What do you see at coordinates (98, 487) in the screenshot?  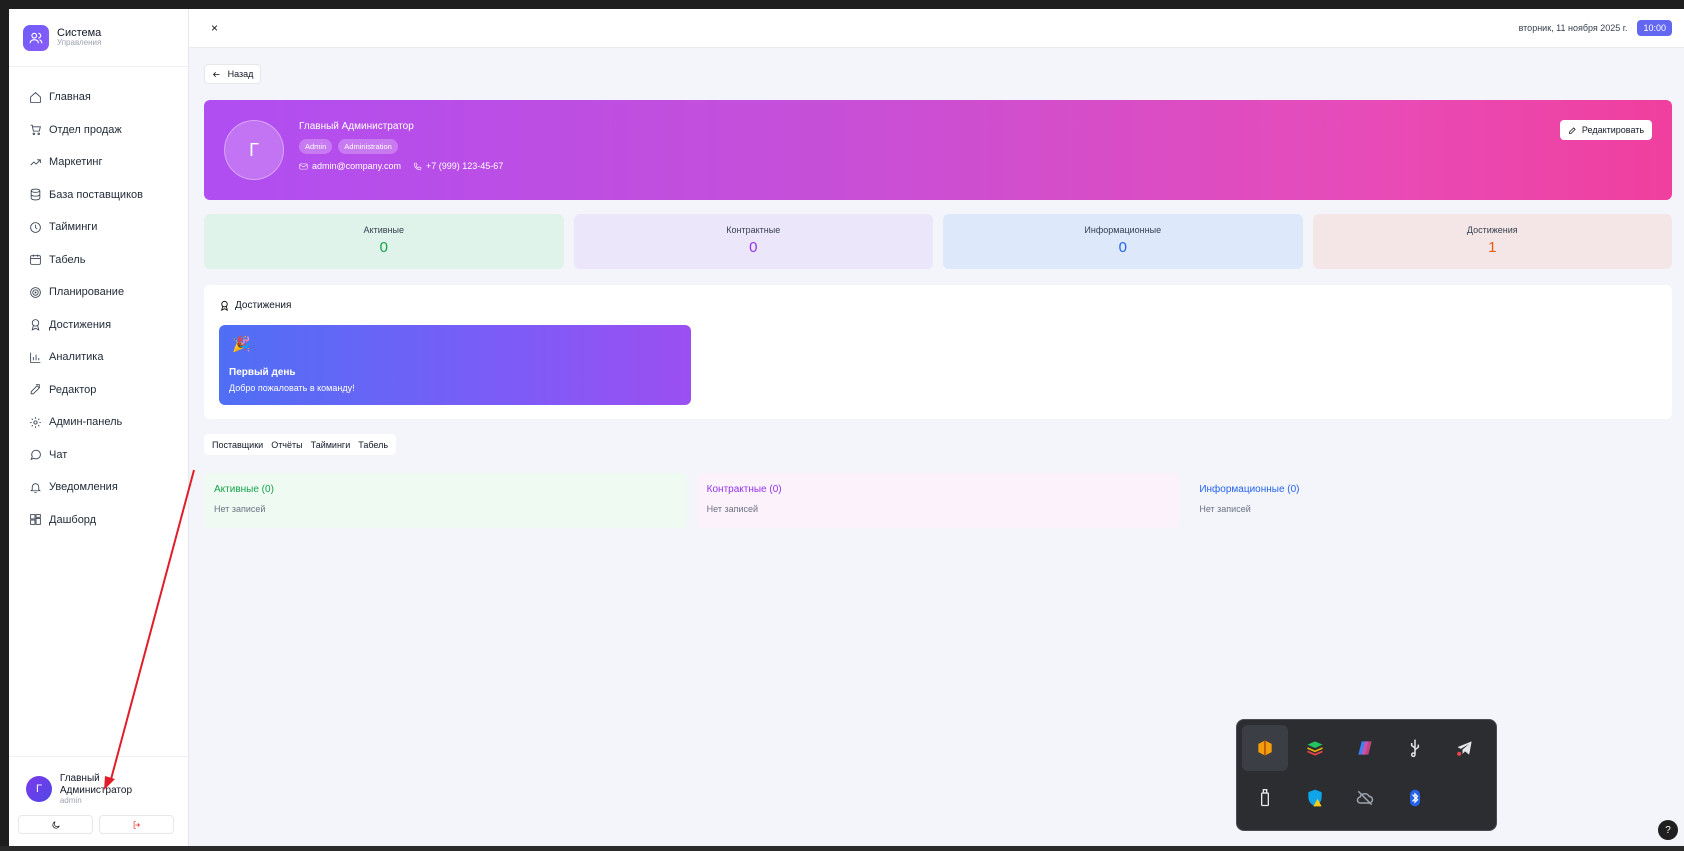 I see `sidebar-item-notifications: Уведомления` at bounding box center [98, 487].